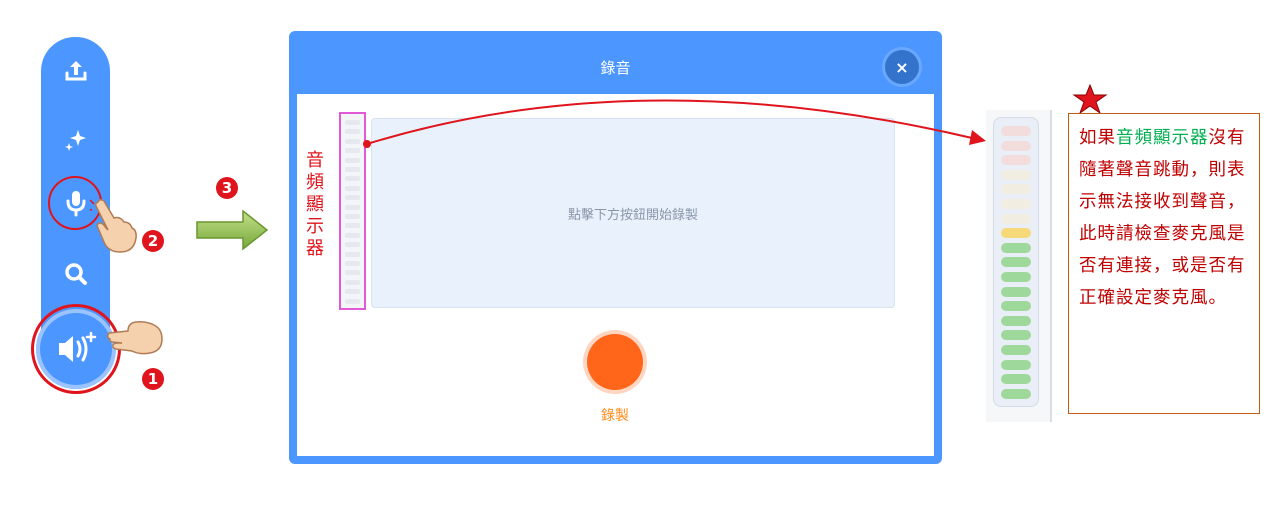  I want to click on star-icon, so click(1090, 99).